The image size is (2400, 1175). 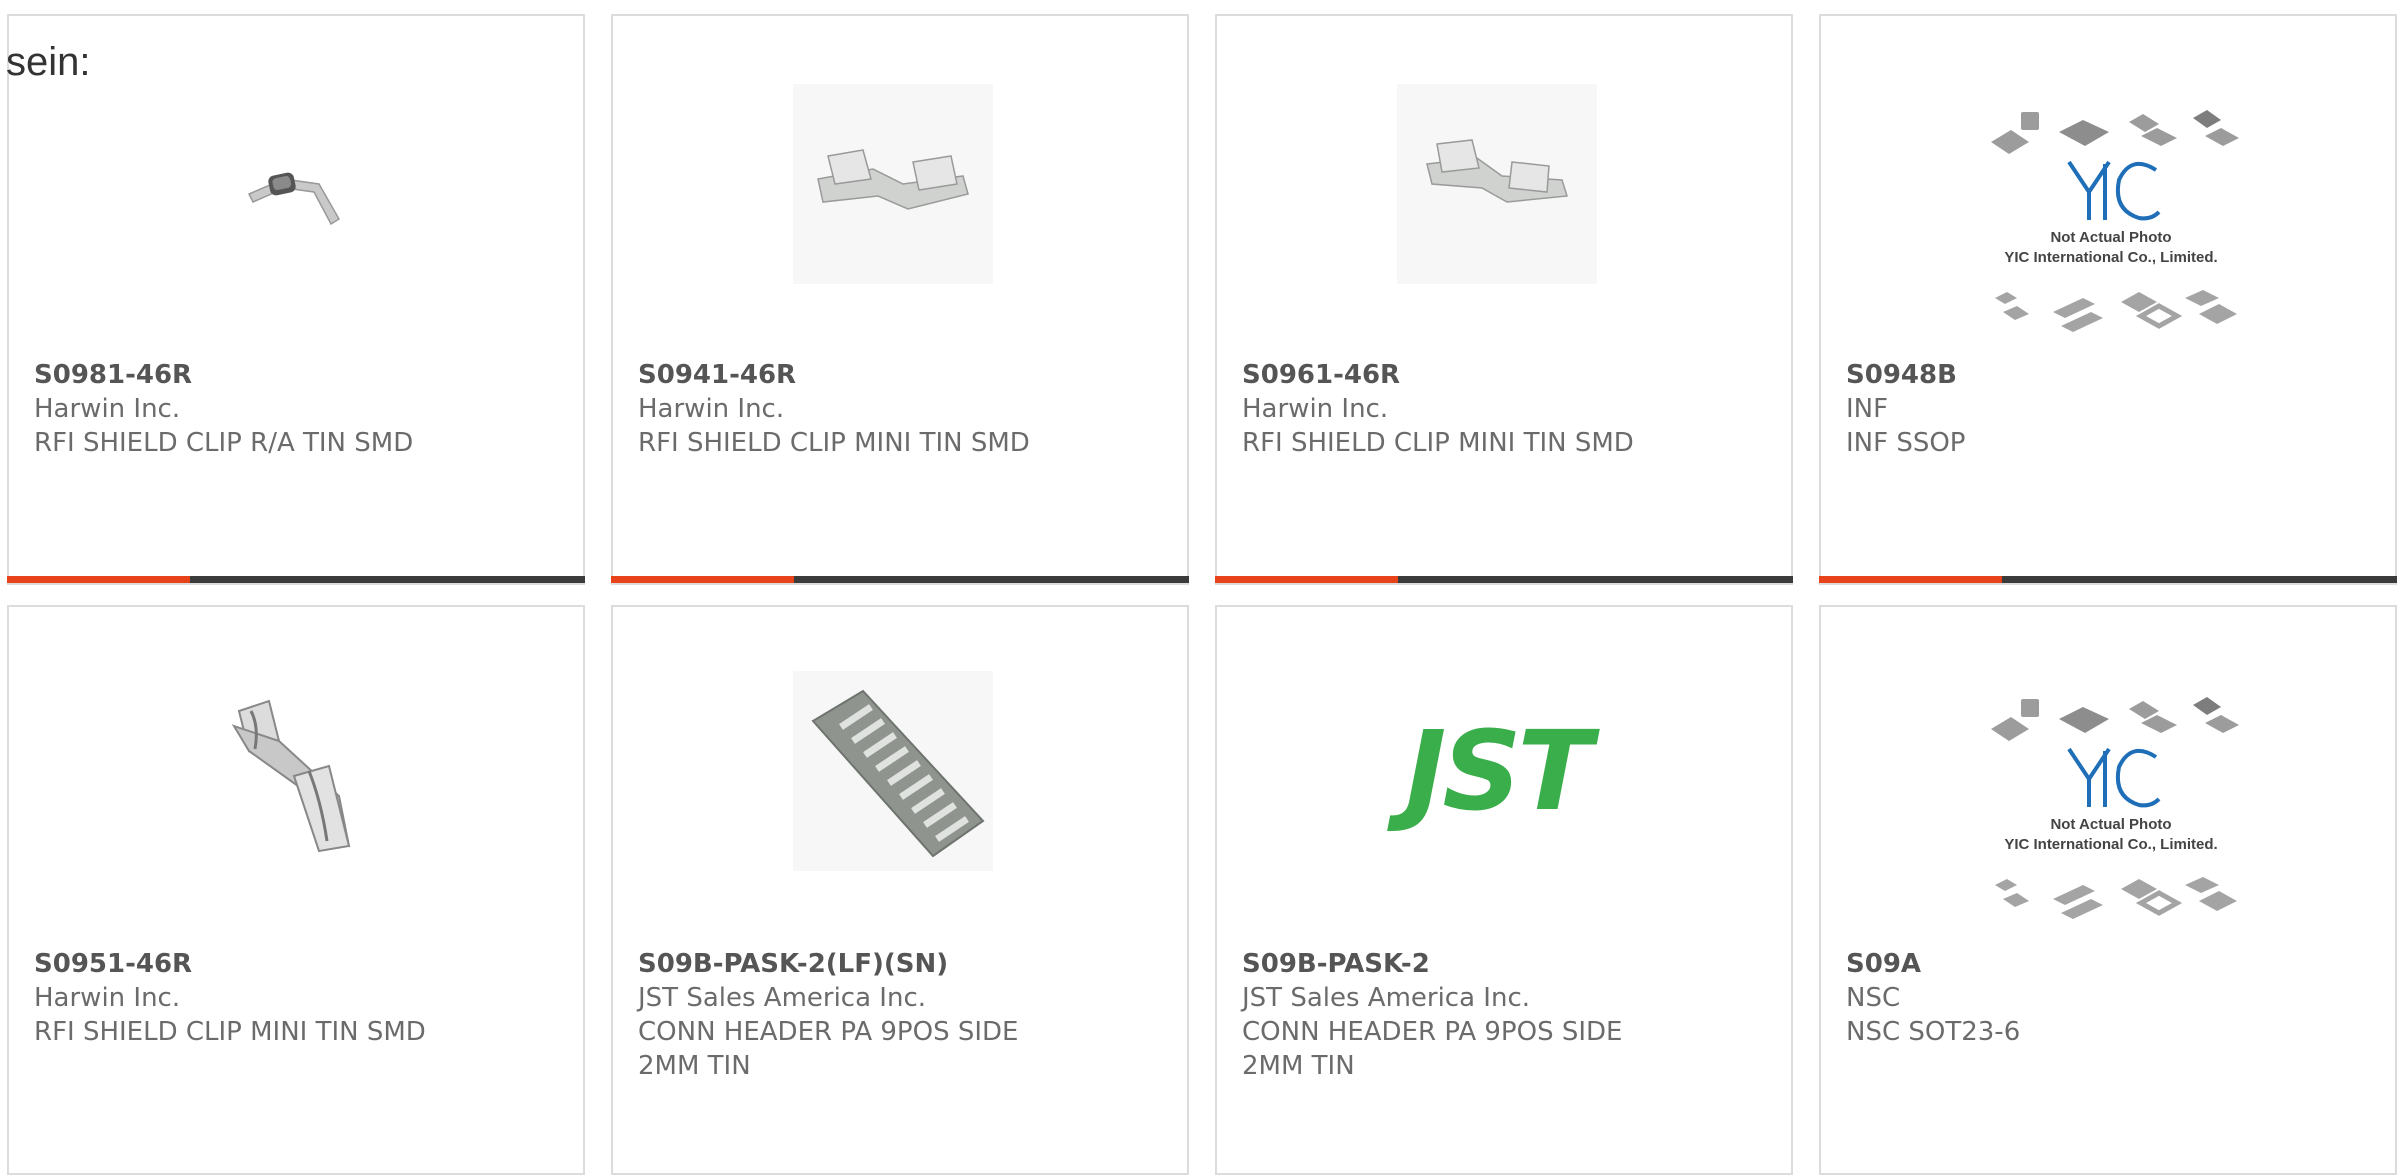 What do you see at coordinates (1873, 998) in the screenshot?
I see `manufacturer: NSC` at bounding box center [1873, 998].